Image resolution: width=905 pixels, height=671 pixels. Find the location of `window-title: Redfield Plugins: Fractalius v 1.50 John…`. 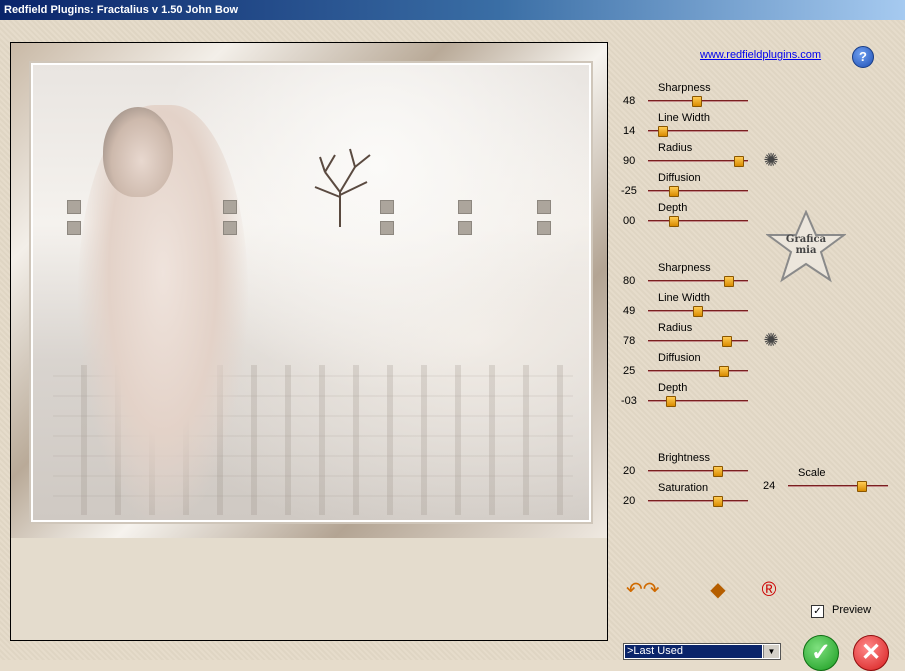

window-title: Redfield Plugins: Fractalius v 1.50 John… is located at coordinates (452, 10).